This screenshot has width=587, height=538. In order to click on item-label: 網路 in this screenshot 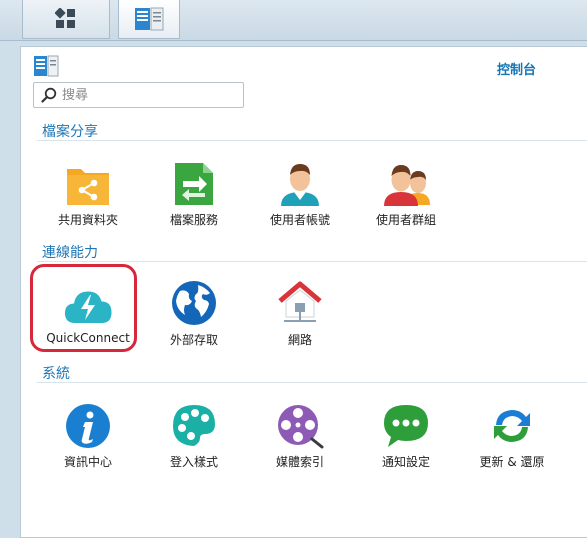, I will do `click(299, 340)`.